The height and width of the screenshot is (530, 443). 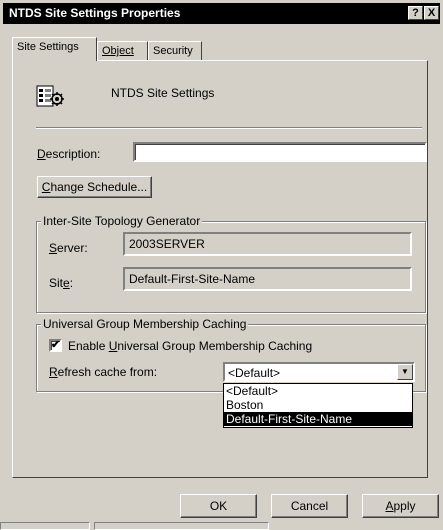 What do you see at coordinates (280, 152) in the screenshot?
I see `description-input` at bounding box center [280, 152].